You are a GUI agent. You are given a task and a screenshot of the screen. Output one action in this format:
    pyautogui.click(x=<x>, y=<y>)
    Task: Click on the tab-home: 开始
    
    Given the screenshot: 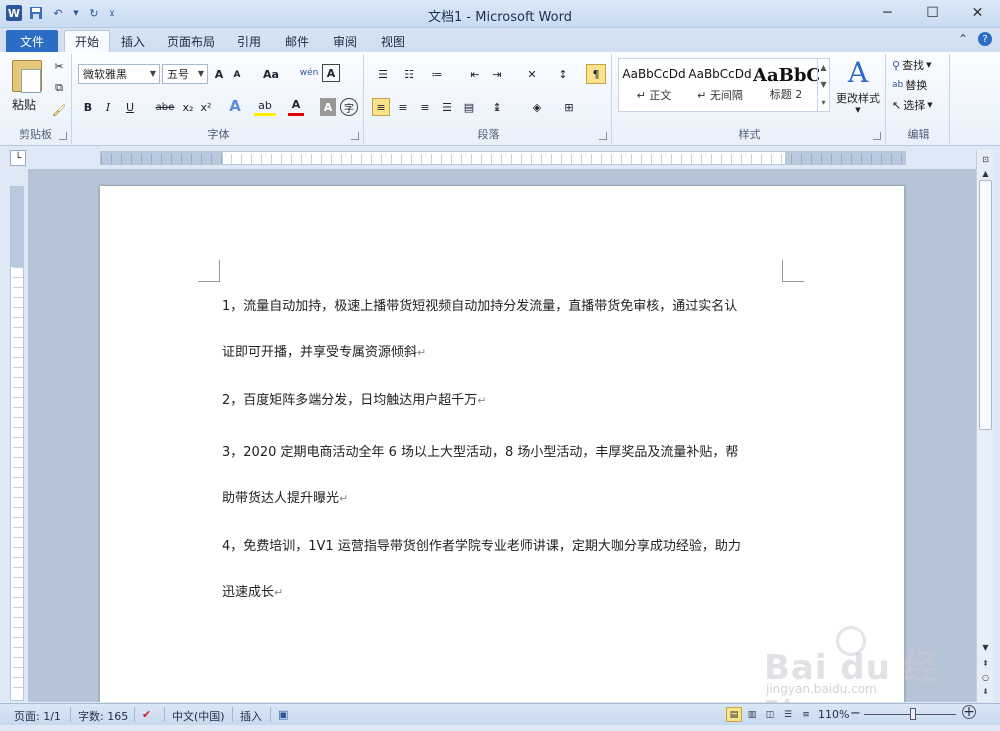 What is the action you would take?
    pyautogui.click(x=87, y=41)
    